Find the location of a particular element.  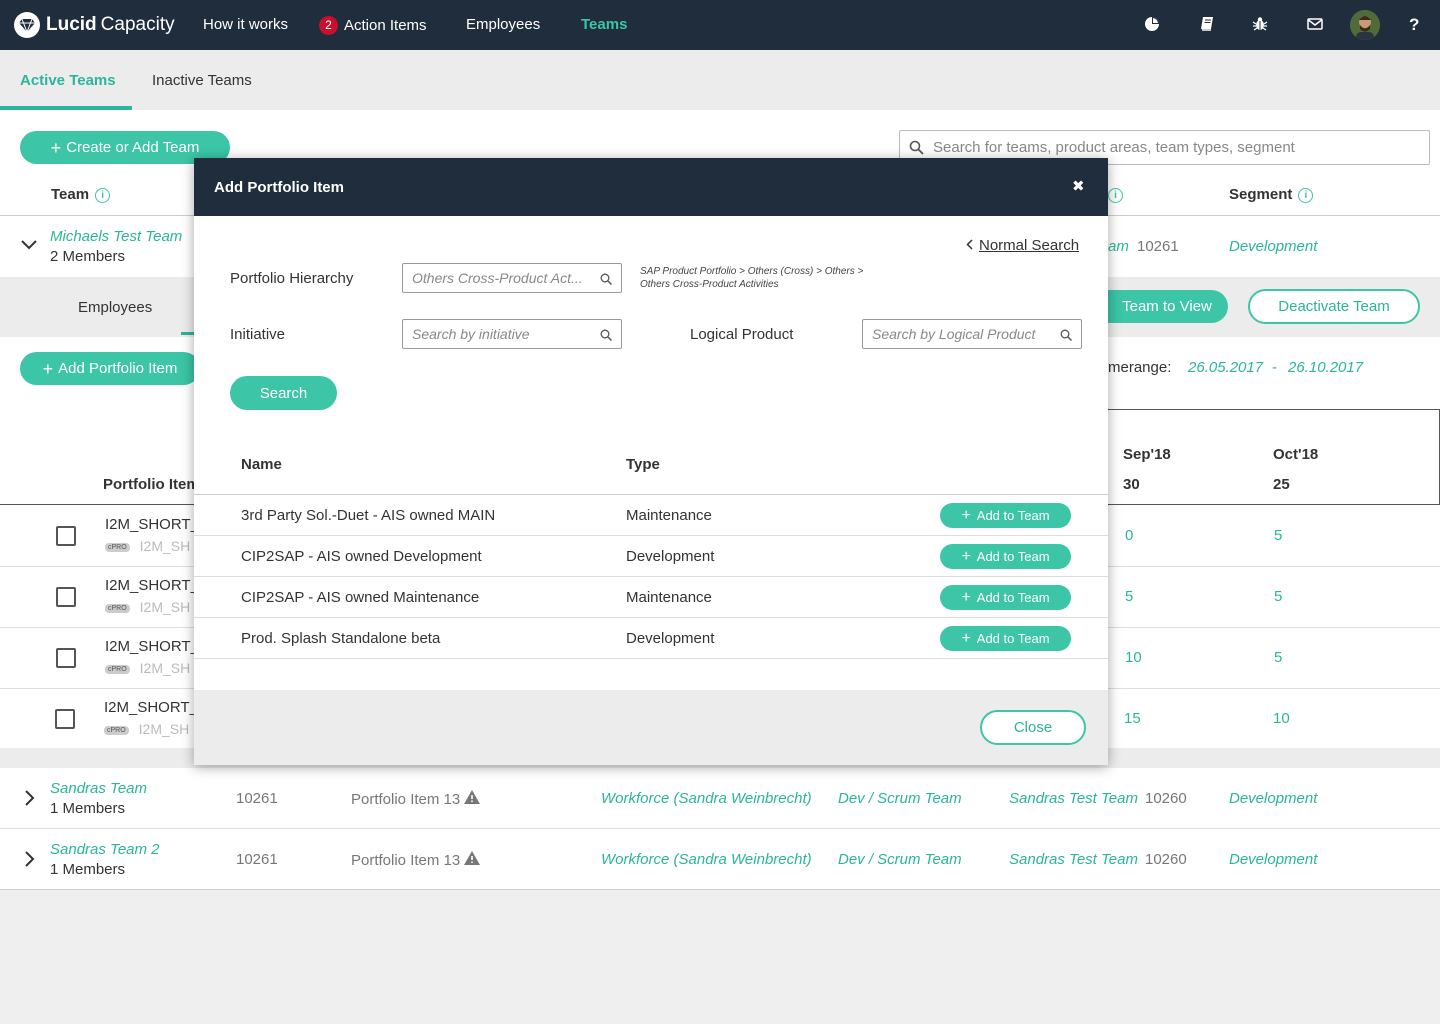

team-name-michaels: Michaels Test Team is located at coordinates (116, 236).